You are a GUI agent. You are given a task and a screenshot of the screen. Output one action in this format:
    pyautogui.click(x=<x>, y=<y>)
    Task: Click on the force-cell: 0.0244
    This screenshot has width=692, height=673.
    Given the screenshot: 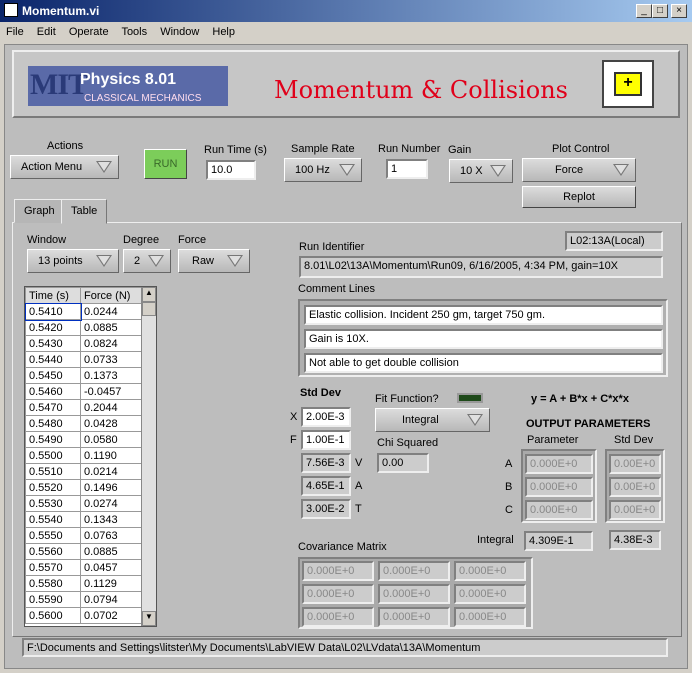 What is the action you would take?
    pyautogui.click(x=111, y=311)
    